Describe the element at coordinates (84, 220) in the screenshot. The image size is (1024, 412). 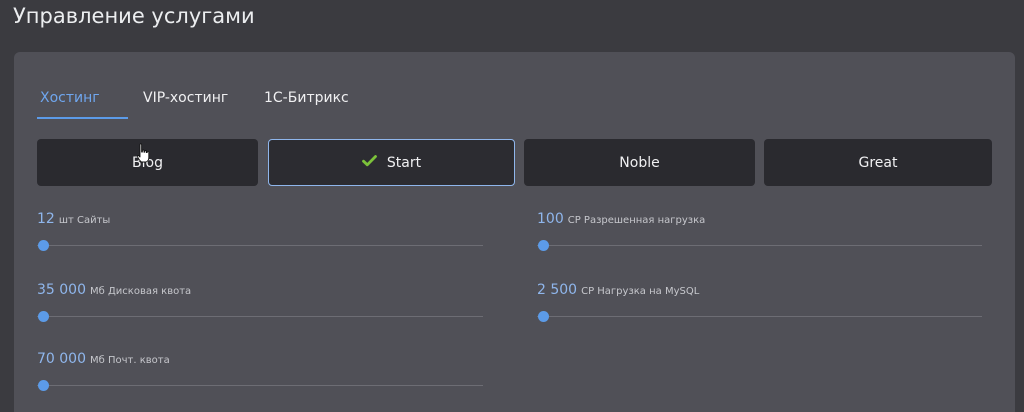
I see `param-label: шт Сайты` at that location.